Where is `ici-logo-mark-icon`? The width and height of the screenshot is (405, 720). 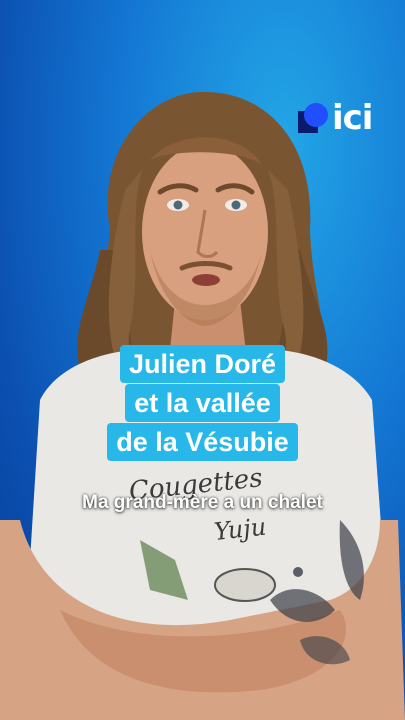 ici-logo-mark-icon is located at coordinates (313, 118).